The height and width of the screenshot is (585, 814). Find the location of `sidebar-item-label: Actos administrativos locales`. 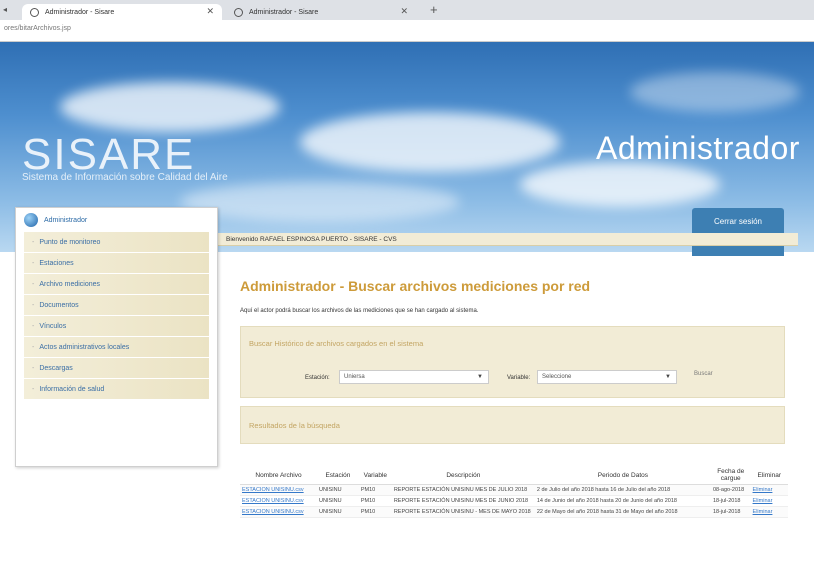

sidebar-item-label: Actos administrativos locales is located at coordinates (84, 347).